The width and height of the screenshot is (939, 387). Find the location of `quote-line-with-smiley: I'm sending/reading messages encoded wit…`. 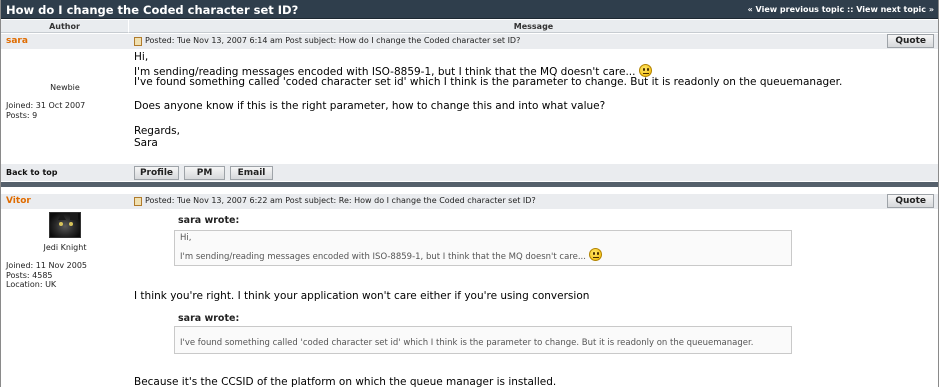

quote-line-with-smiley: I'm sending/reading messages encoded wit… is located at coordinates (483, 255).